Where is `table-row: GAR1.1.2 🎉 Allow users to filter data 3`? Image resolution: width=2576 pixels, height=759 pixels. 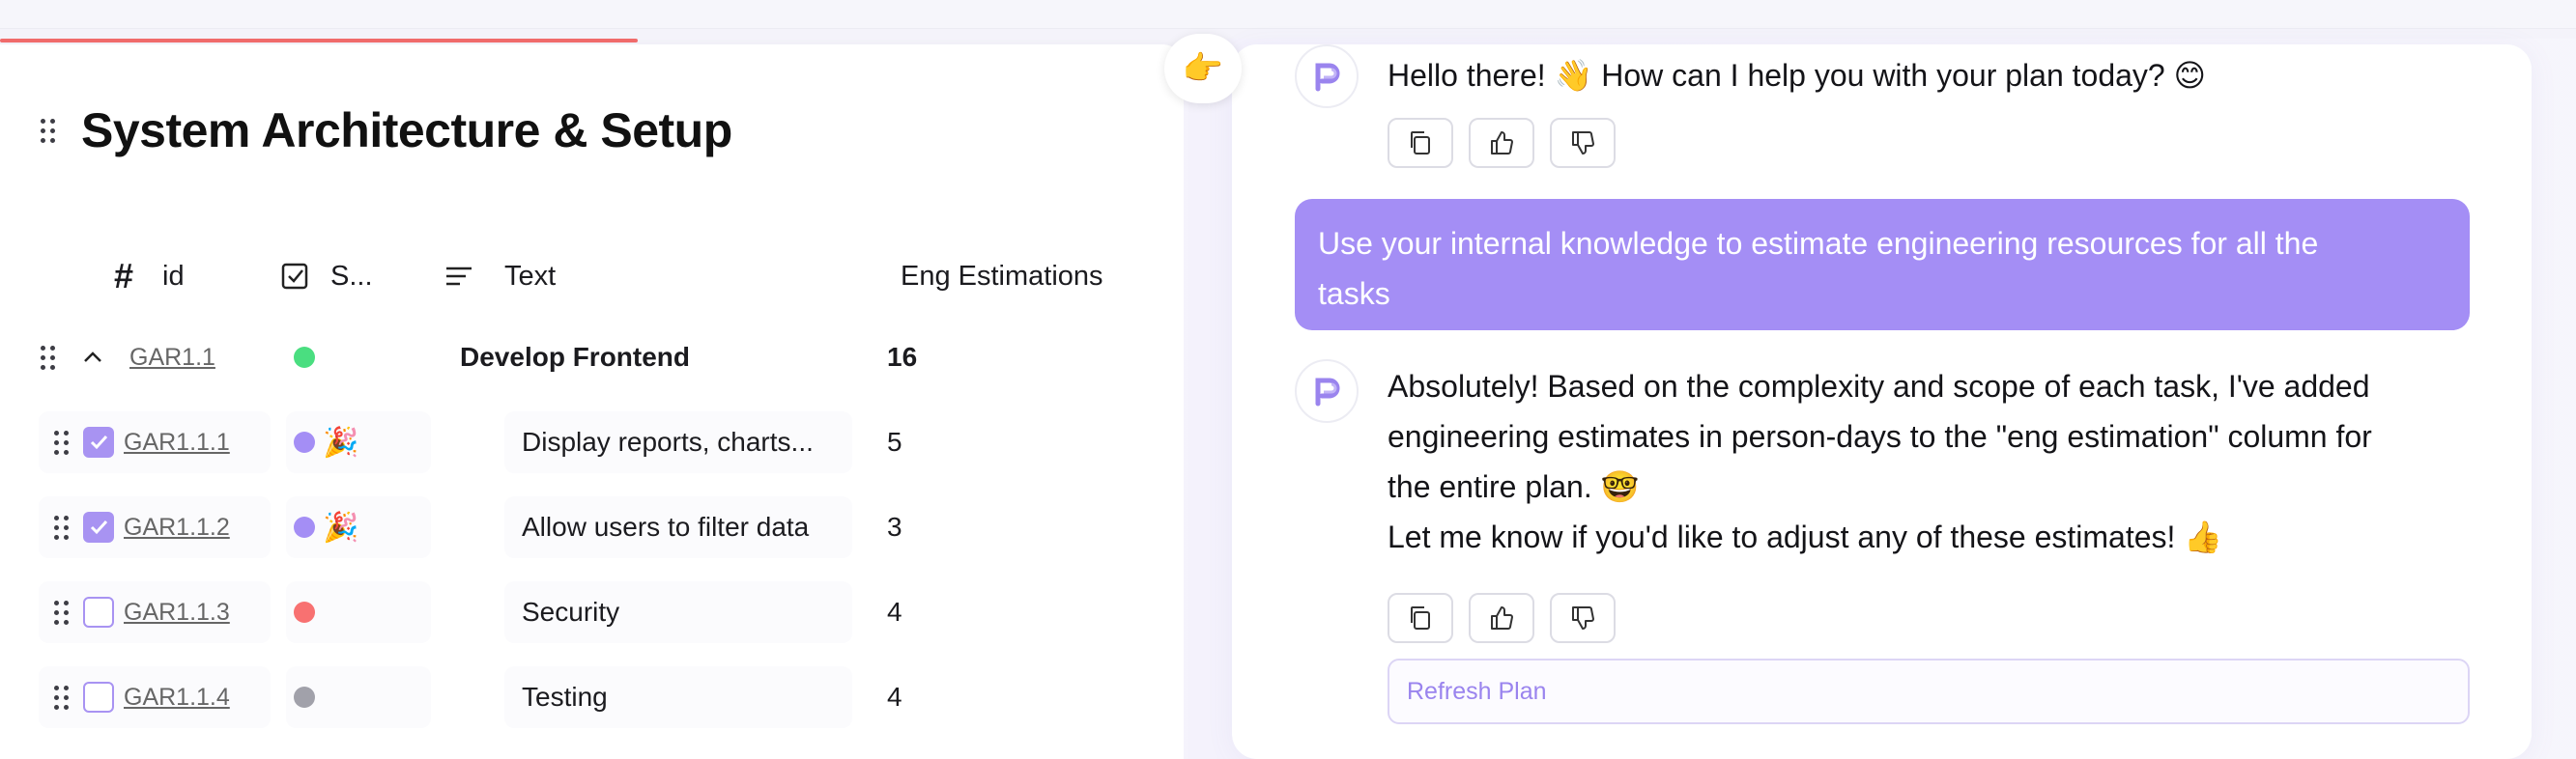
table-row: GAR1.1.2 🎉 Allow users to filter data 3 is located at coordinates (594, 527).